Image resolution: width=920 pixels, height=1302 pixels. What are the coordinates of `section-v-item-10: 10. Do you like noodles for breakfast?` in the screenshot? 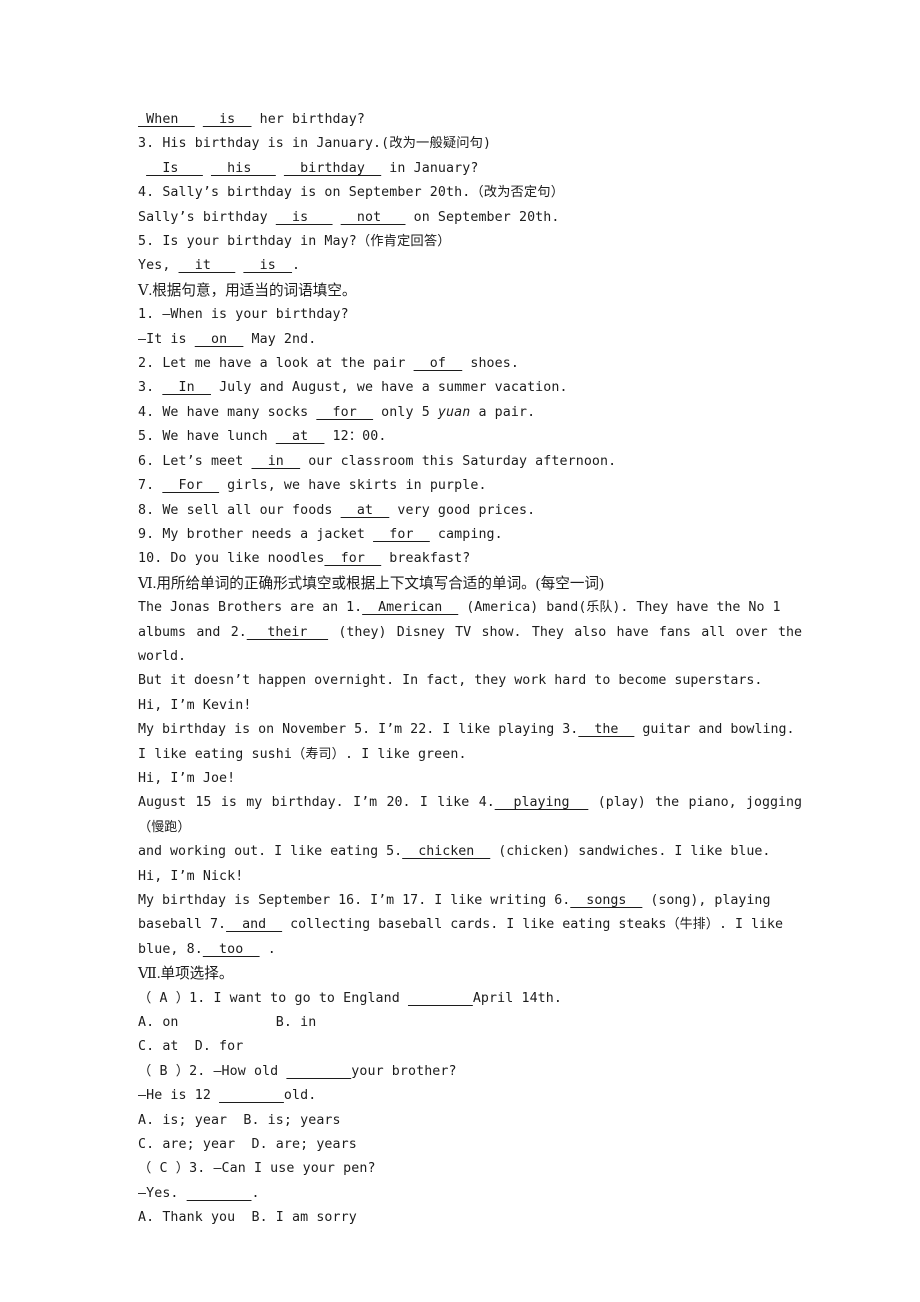 It's located at (304, 559).